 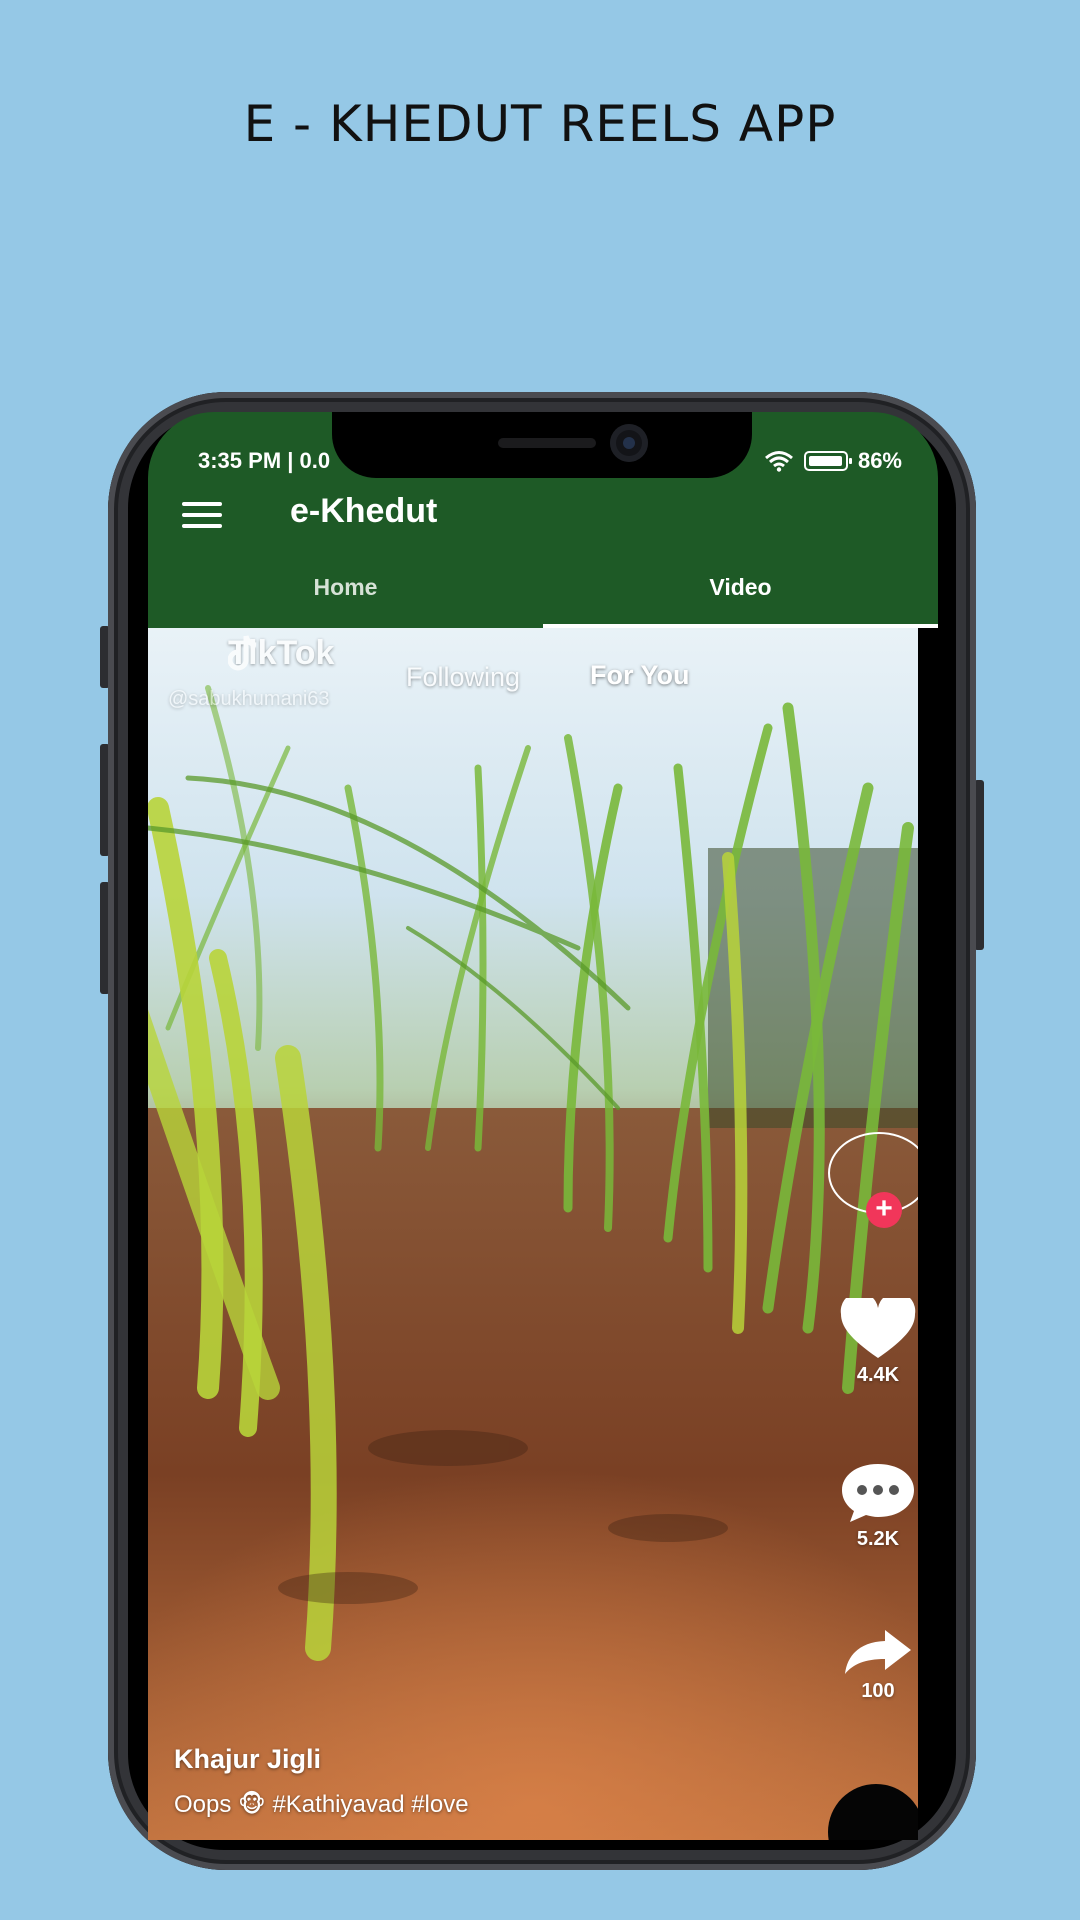 I want to click on like-count: 4.4K, so click(x=878, y=1375).